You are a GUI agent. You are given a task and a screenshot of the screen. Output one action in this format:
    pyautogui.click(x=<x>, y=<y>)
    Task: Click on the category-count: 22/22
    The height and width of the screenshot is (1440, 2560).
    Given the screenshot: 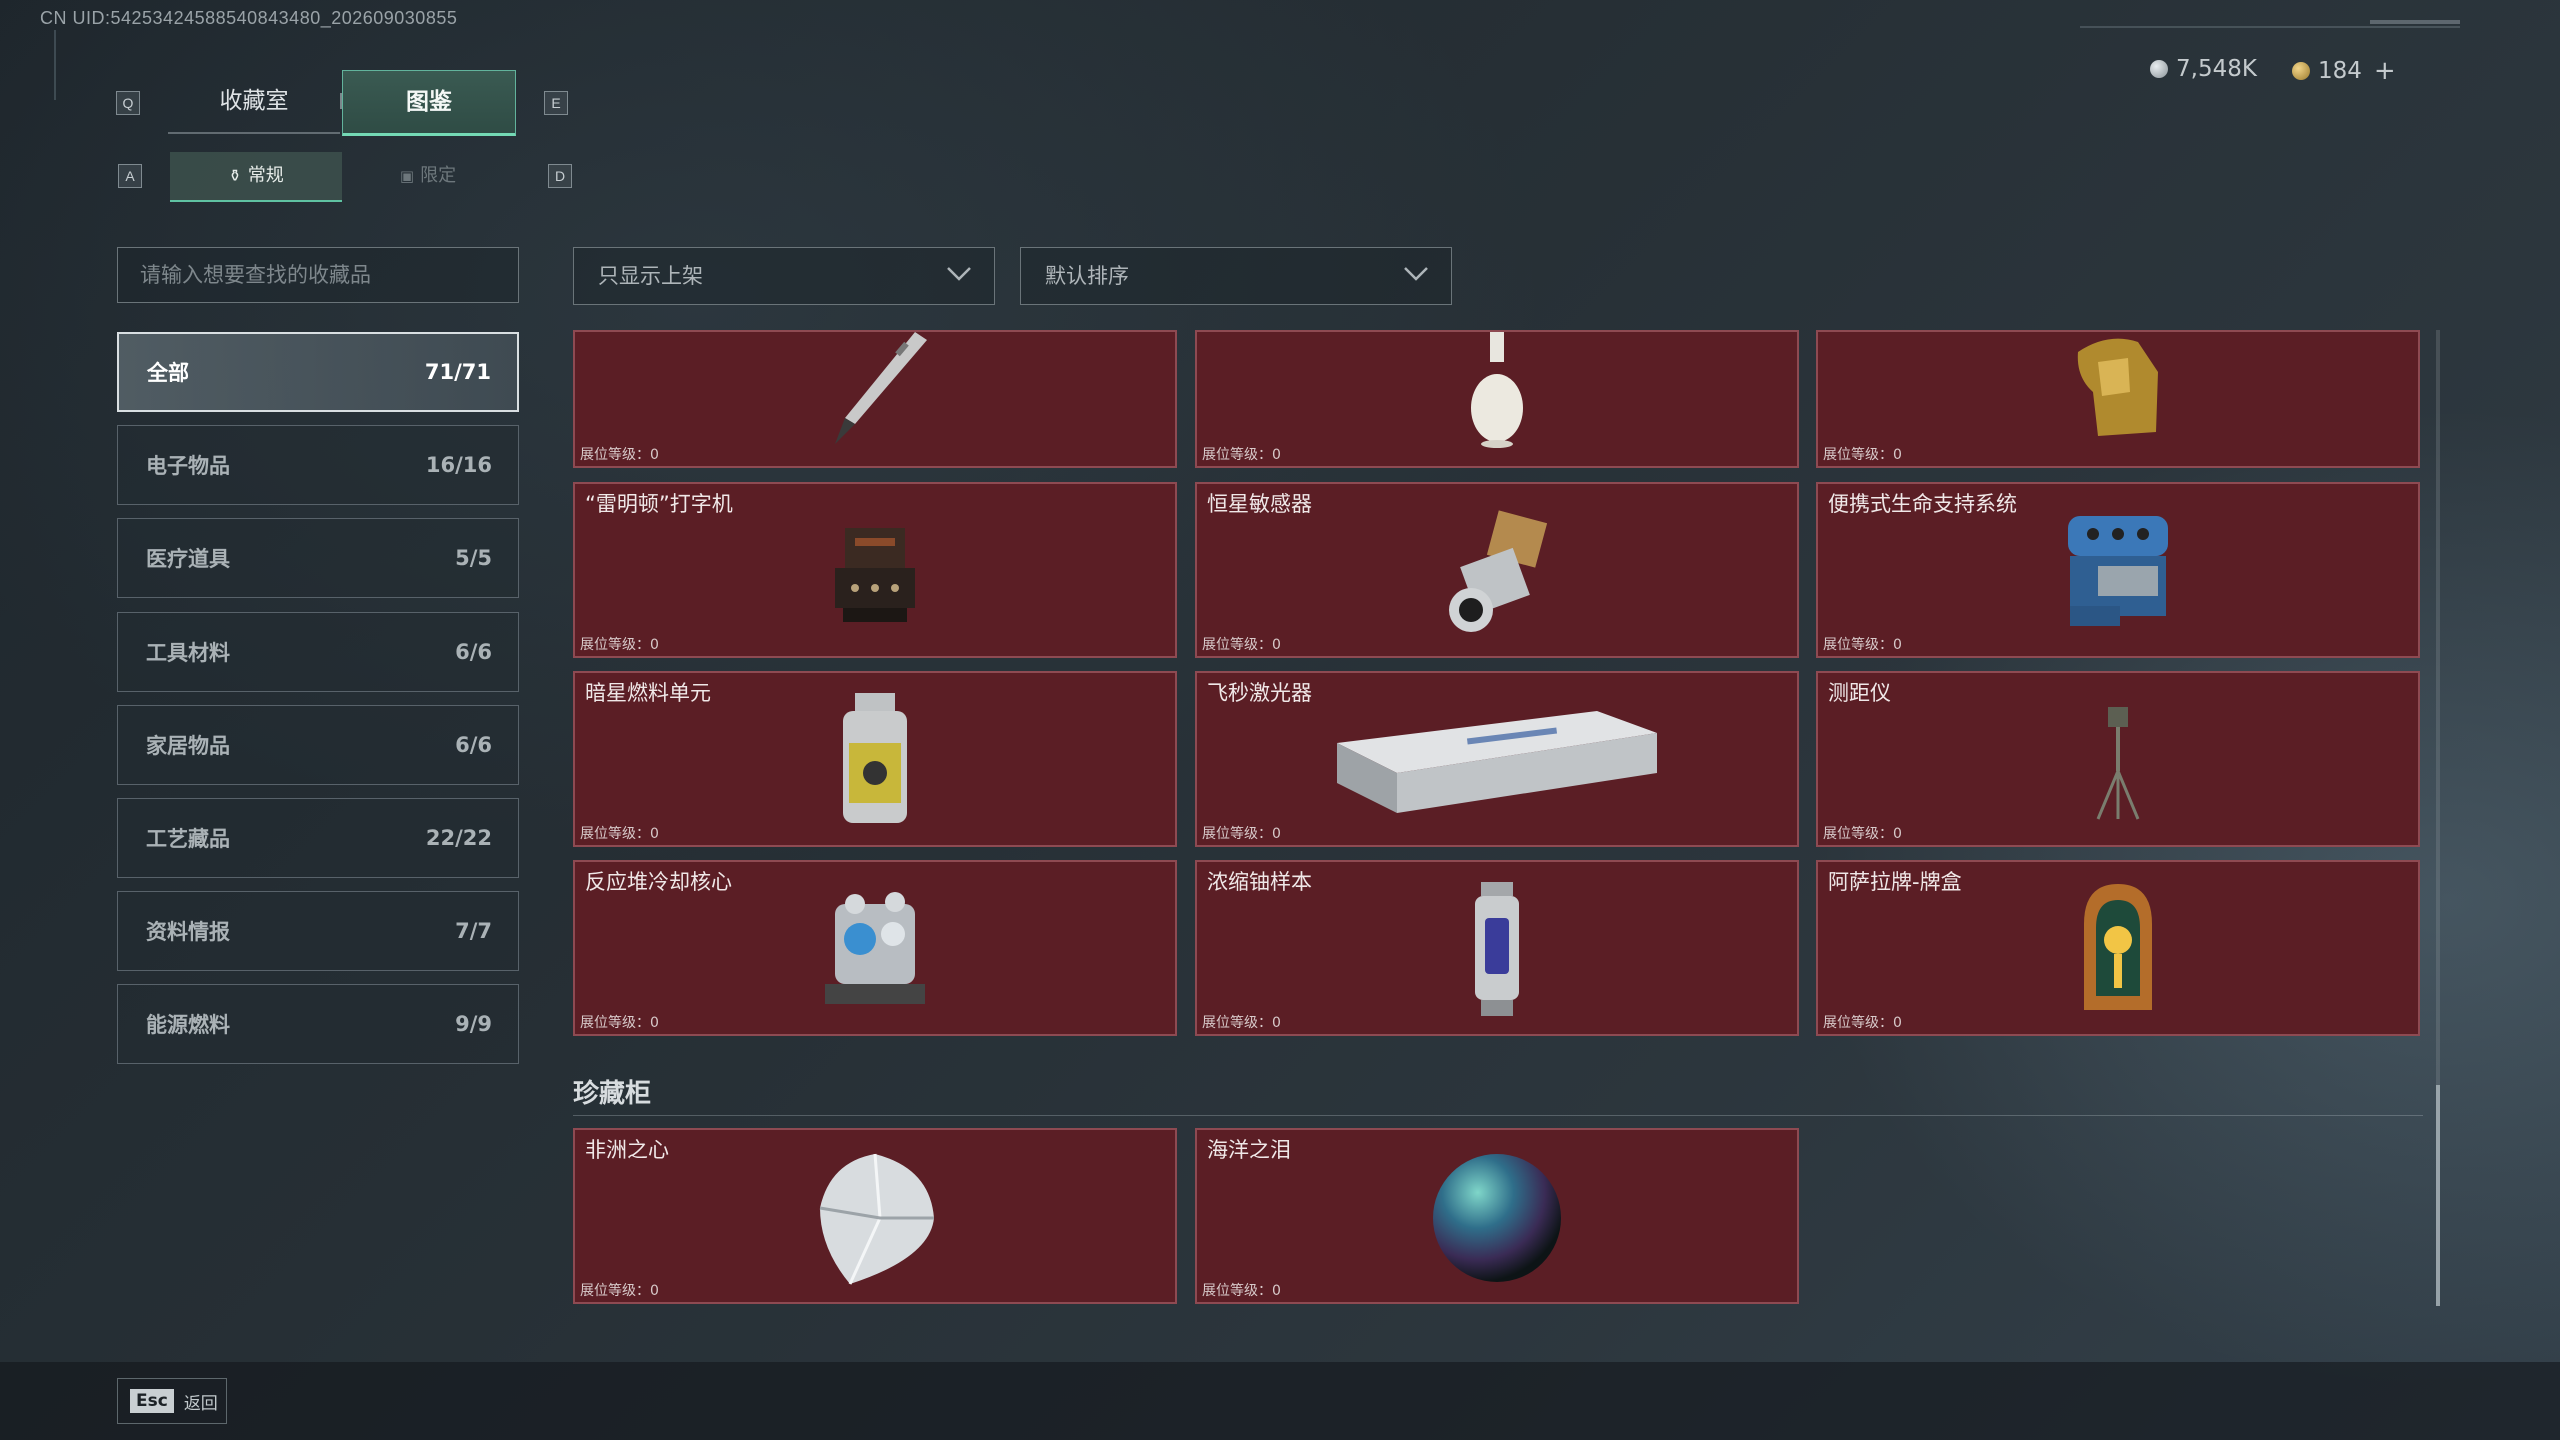 What is the action you would take?
    pyautogui.click(x=458, y=838)
    